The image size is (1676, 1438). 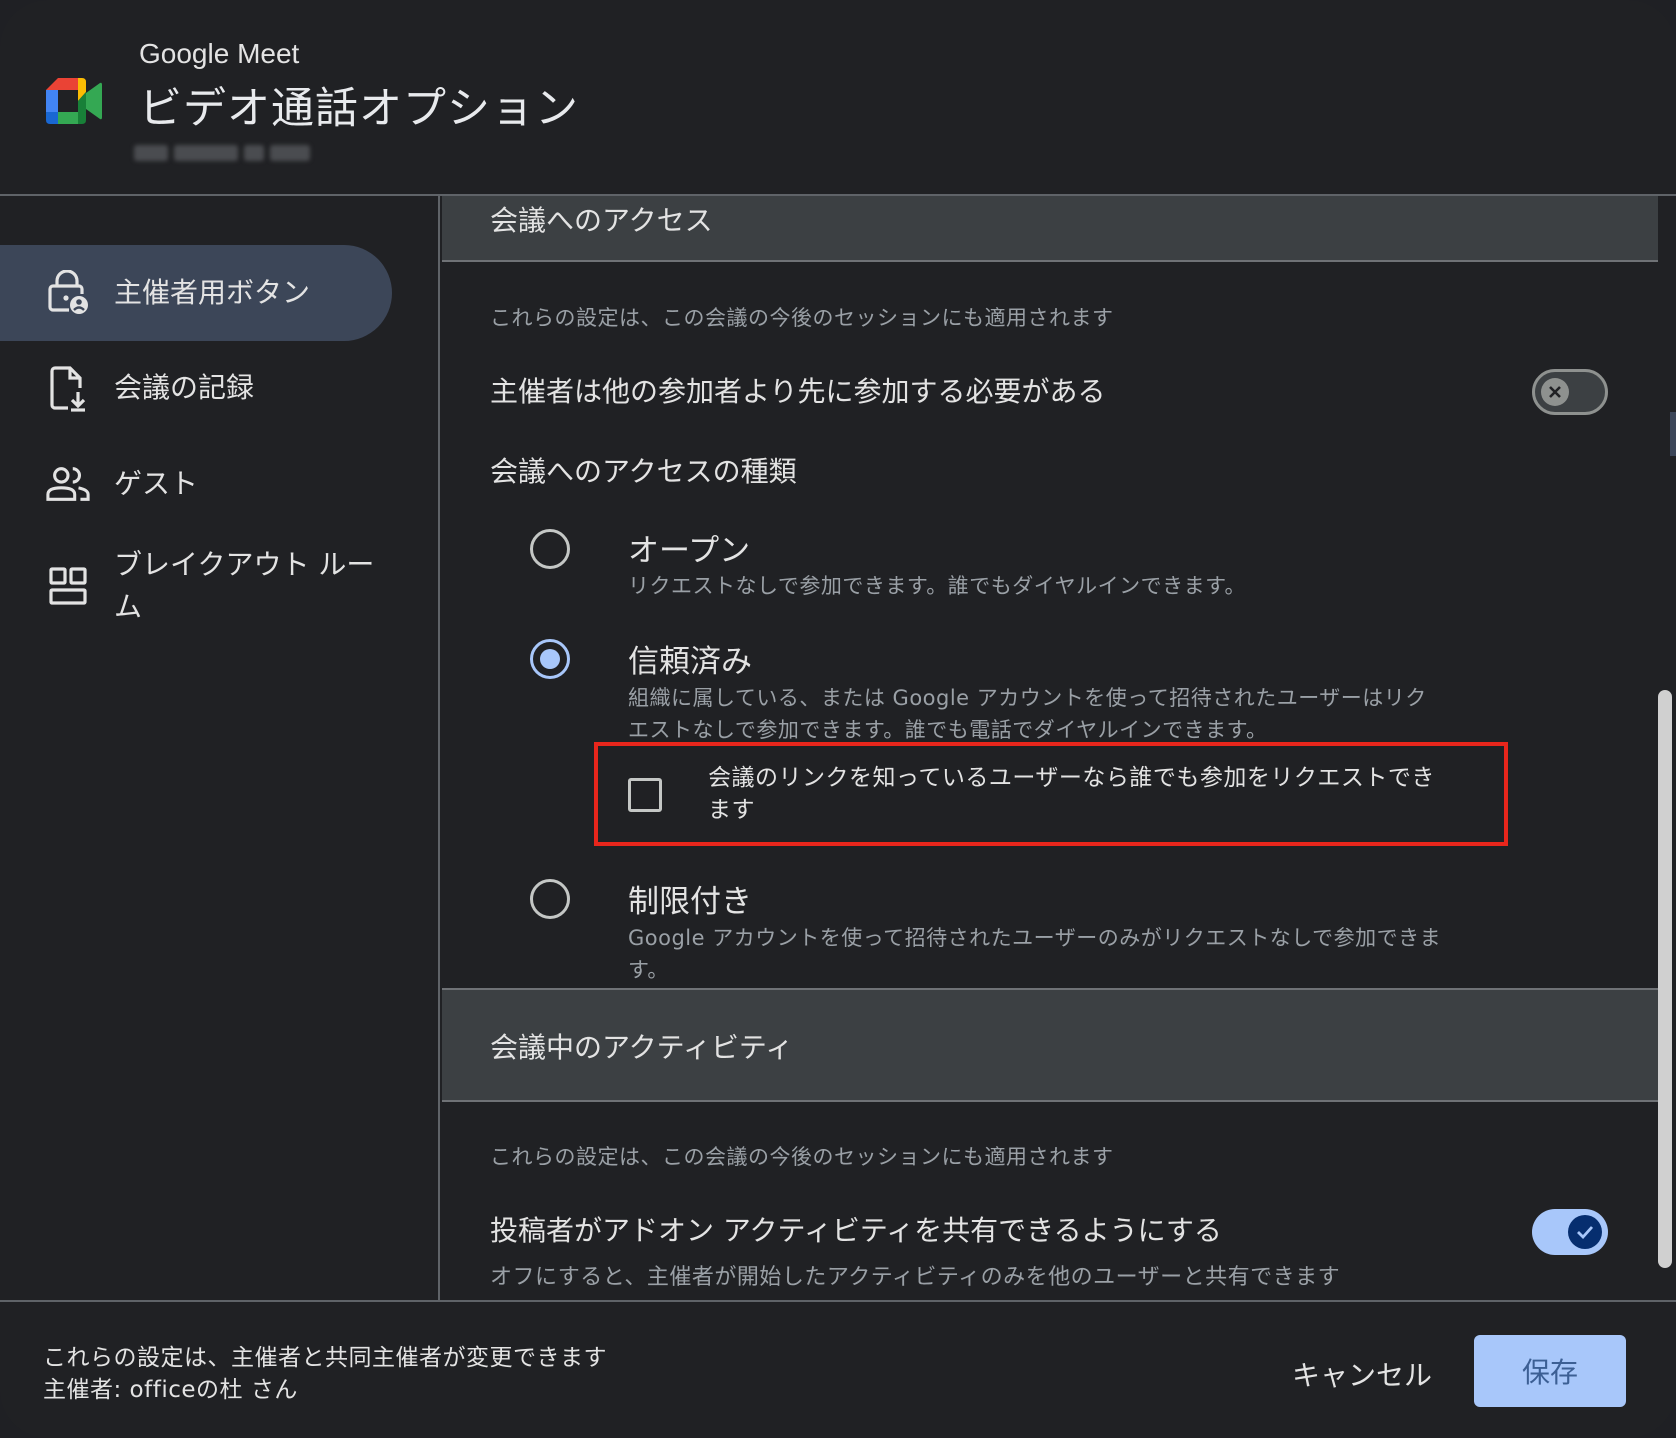 I want to click on addon-activity-label: 投稿者がアドオン アクティビティを共有できるようにする, so click(x=856, y=1230).